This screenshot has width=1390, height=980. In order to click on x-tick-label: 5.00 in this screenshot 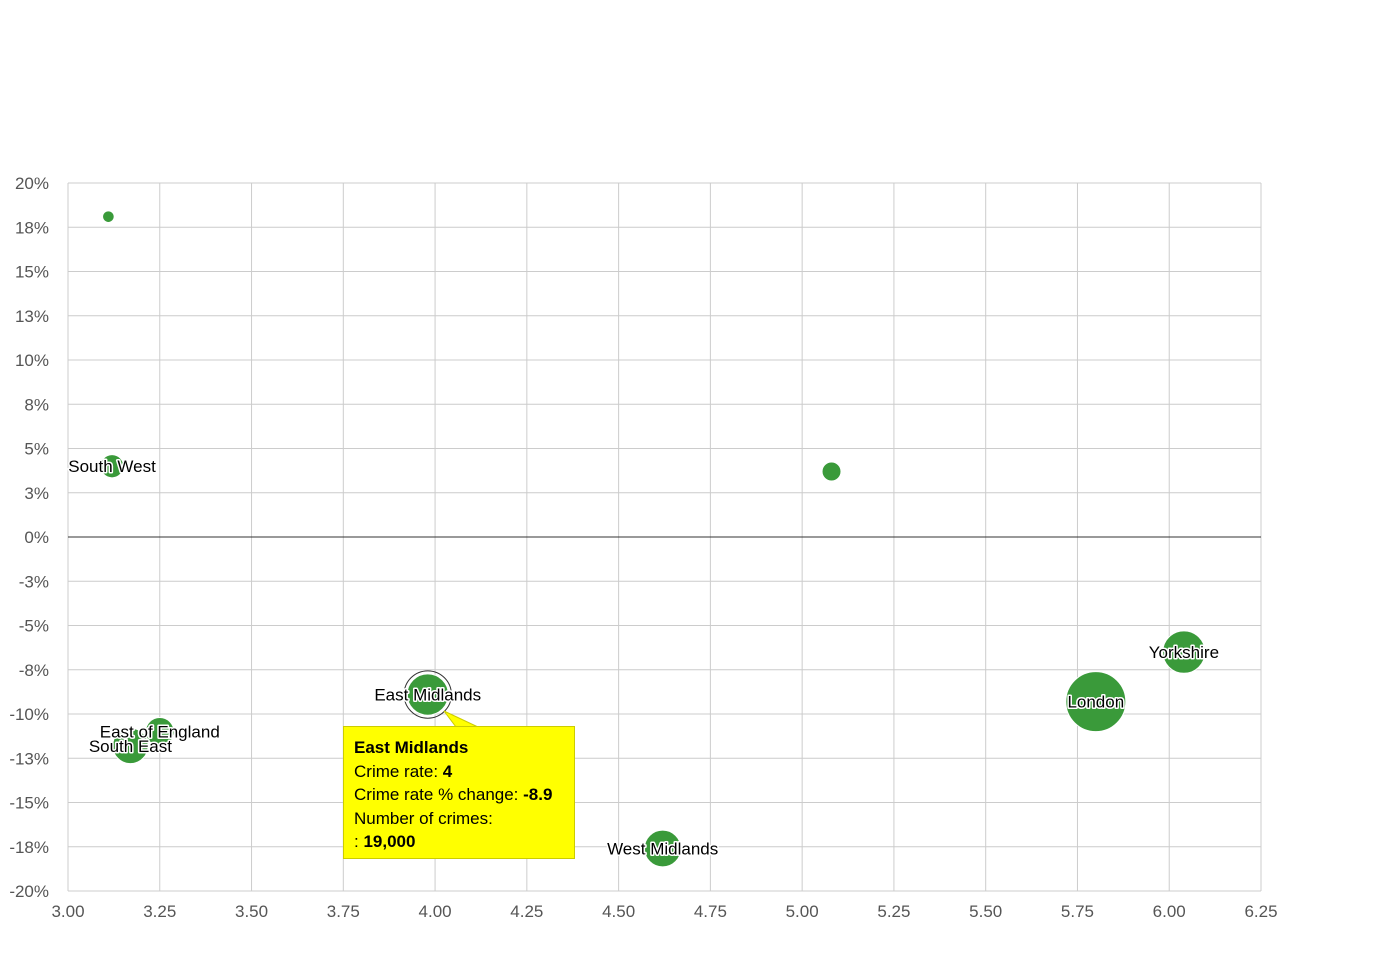, I will do `click(802, 911)`.